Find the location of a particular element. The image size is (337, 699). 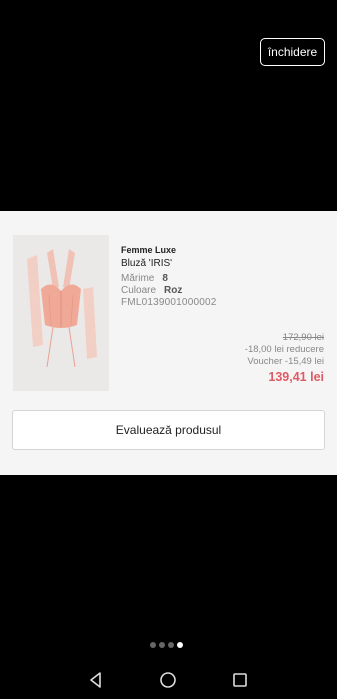

system-navigation-bar is located at coordinates (168, 681).